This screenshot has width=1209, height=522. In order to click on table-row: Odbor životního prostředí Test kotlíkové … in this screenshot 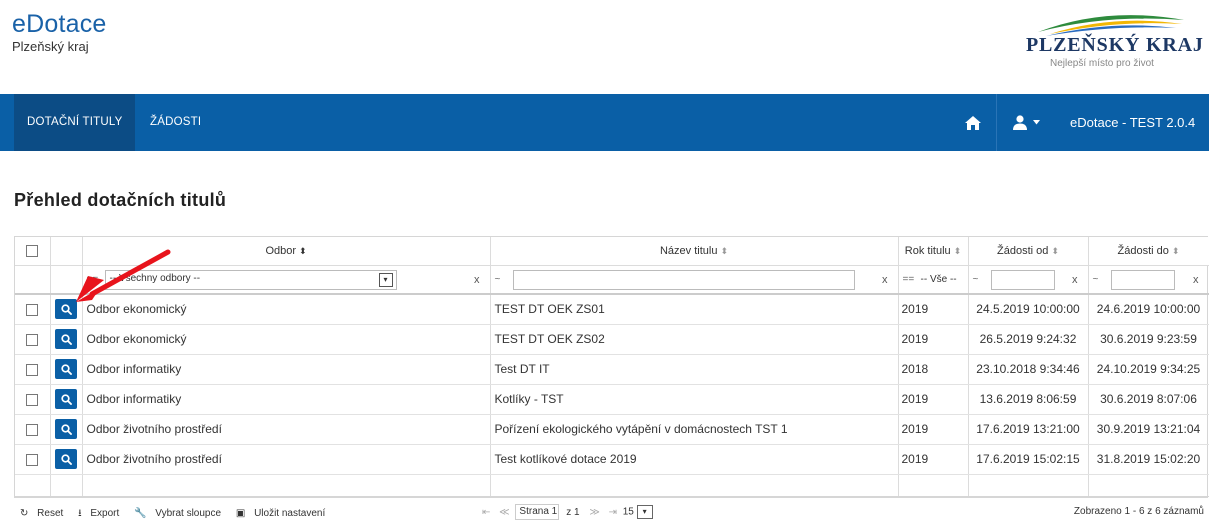, I will do `click(612, 459)`.